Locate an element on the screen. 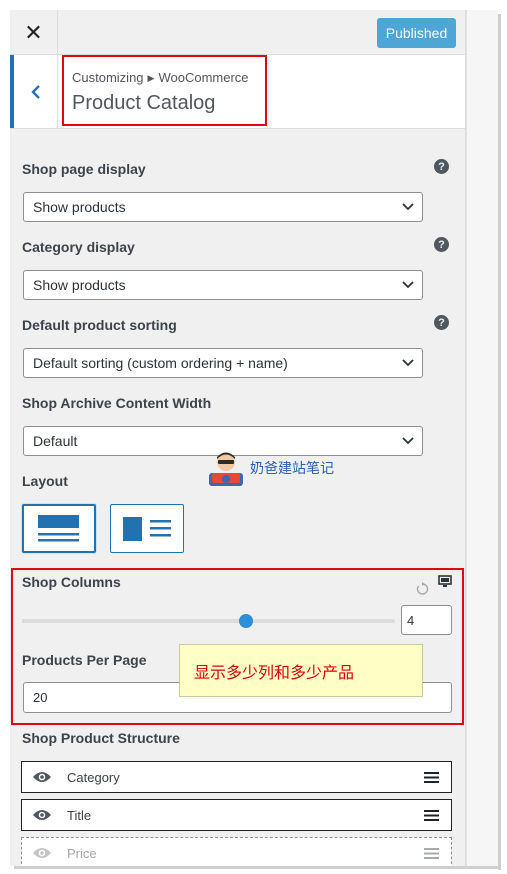  products-per-page-value: 20 is located at coordinates (40, 697).